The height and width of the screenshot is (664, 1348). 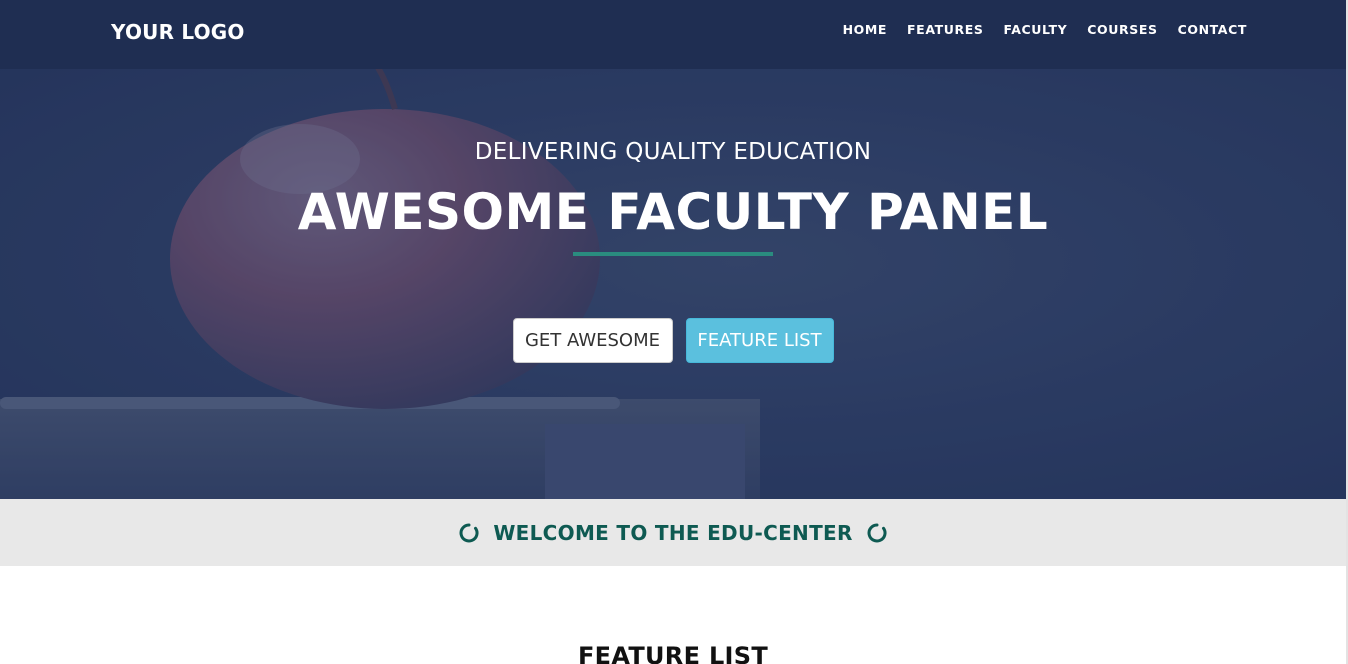 I want to click on hero-button-group: GET AWESOME FEATURE LIST, so click(x=673, y=340).